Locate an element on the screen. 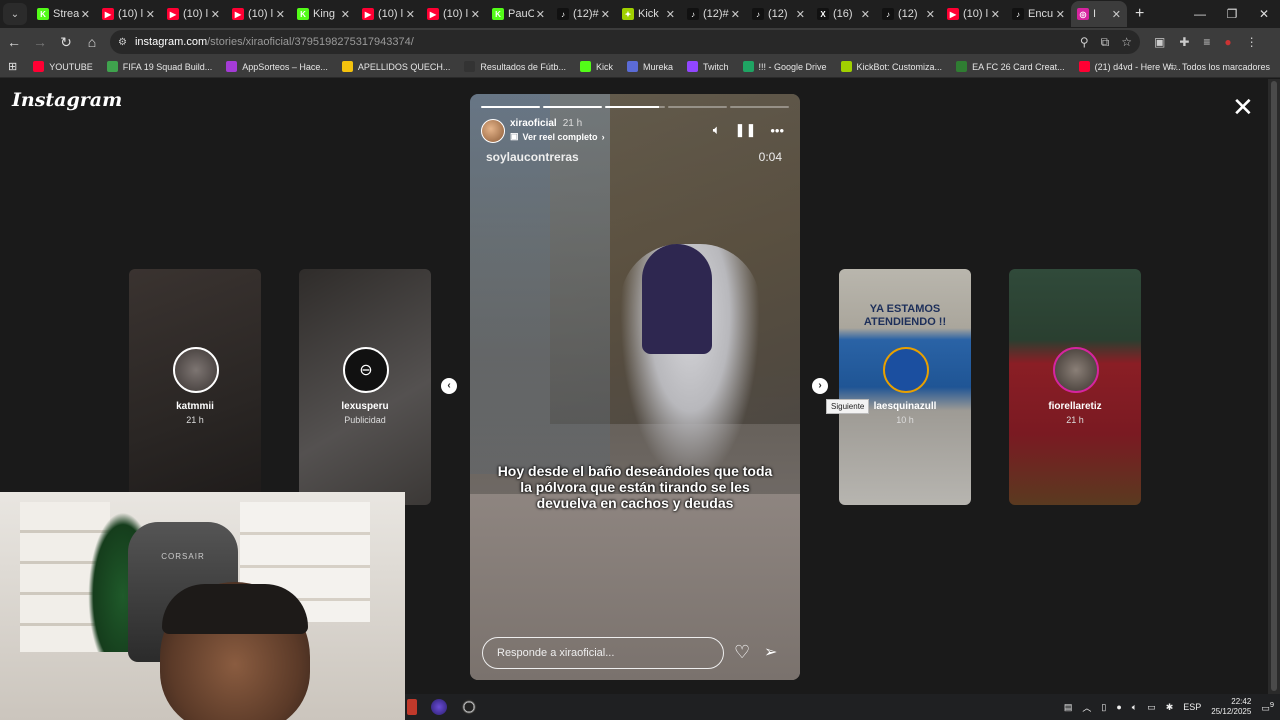 The image size is (1280, 720). taskbar-obs-icon is located at coordinates (469, 707).